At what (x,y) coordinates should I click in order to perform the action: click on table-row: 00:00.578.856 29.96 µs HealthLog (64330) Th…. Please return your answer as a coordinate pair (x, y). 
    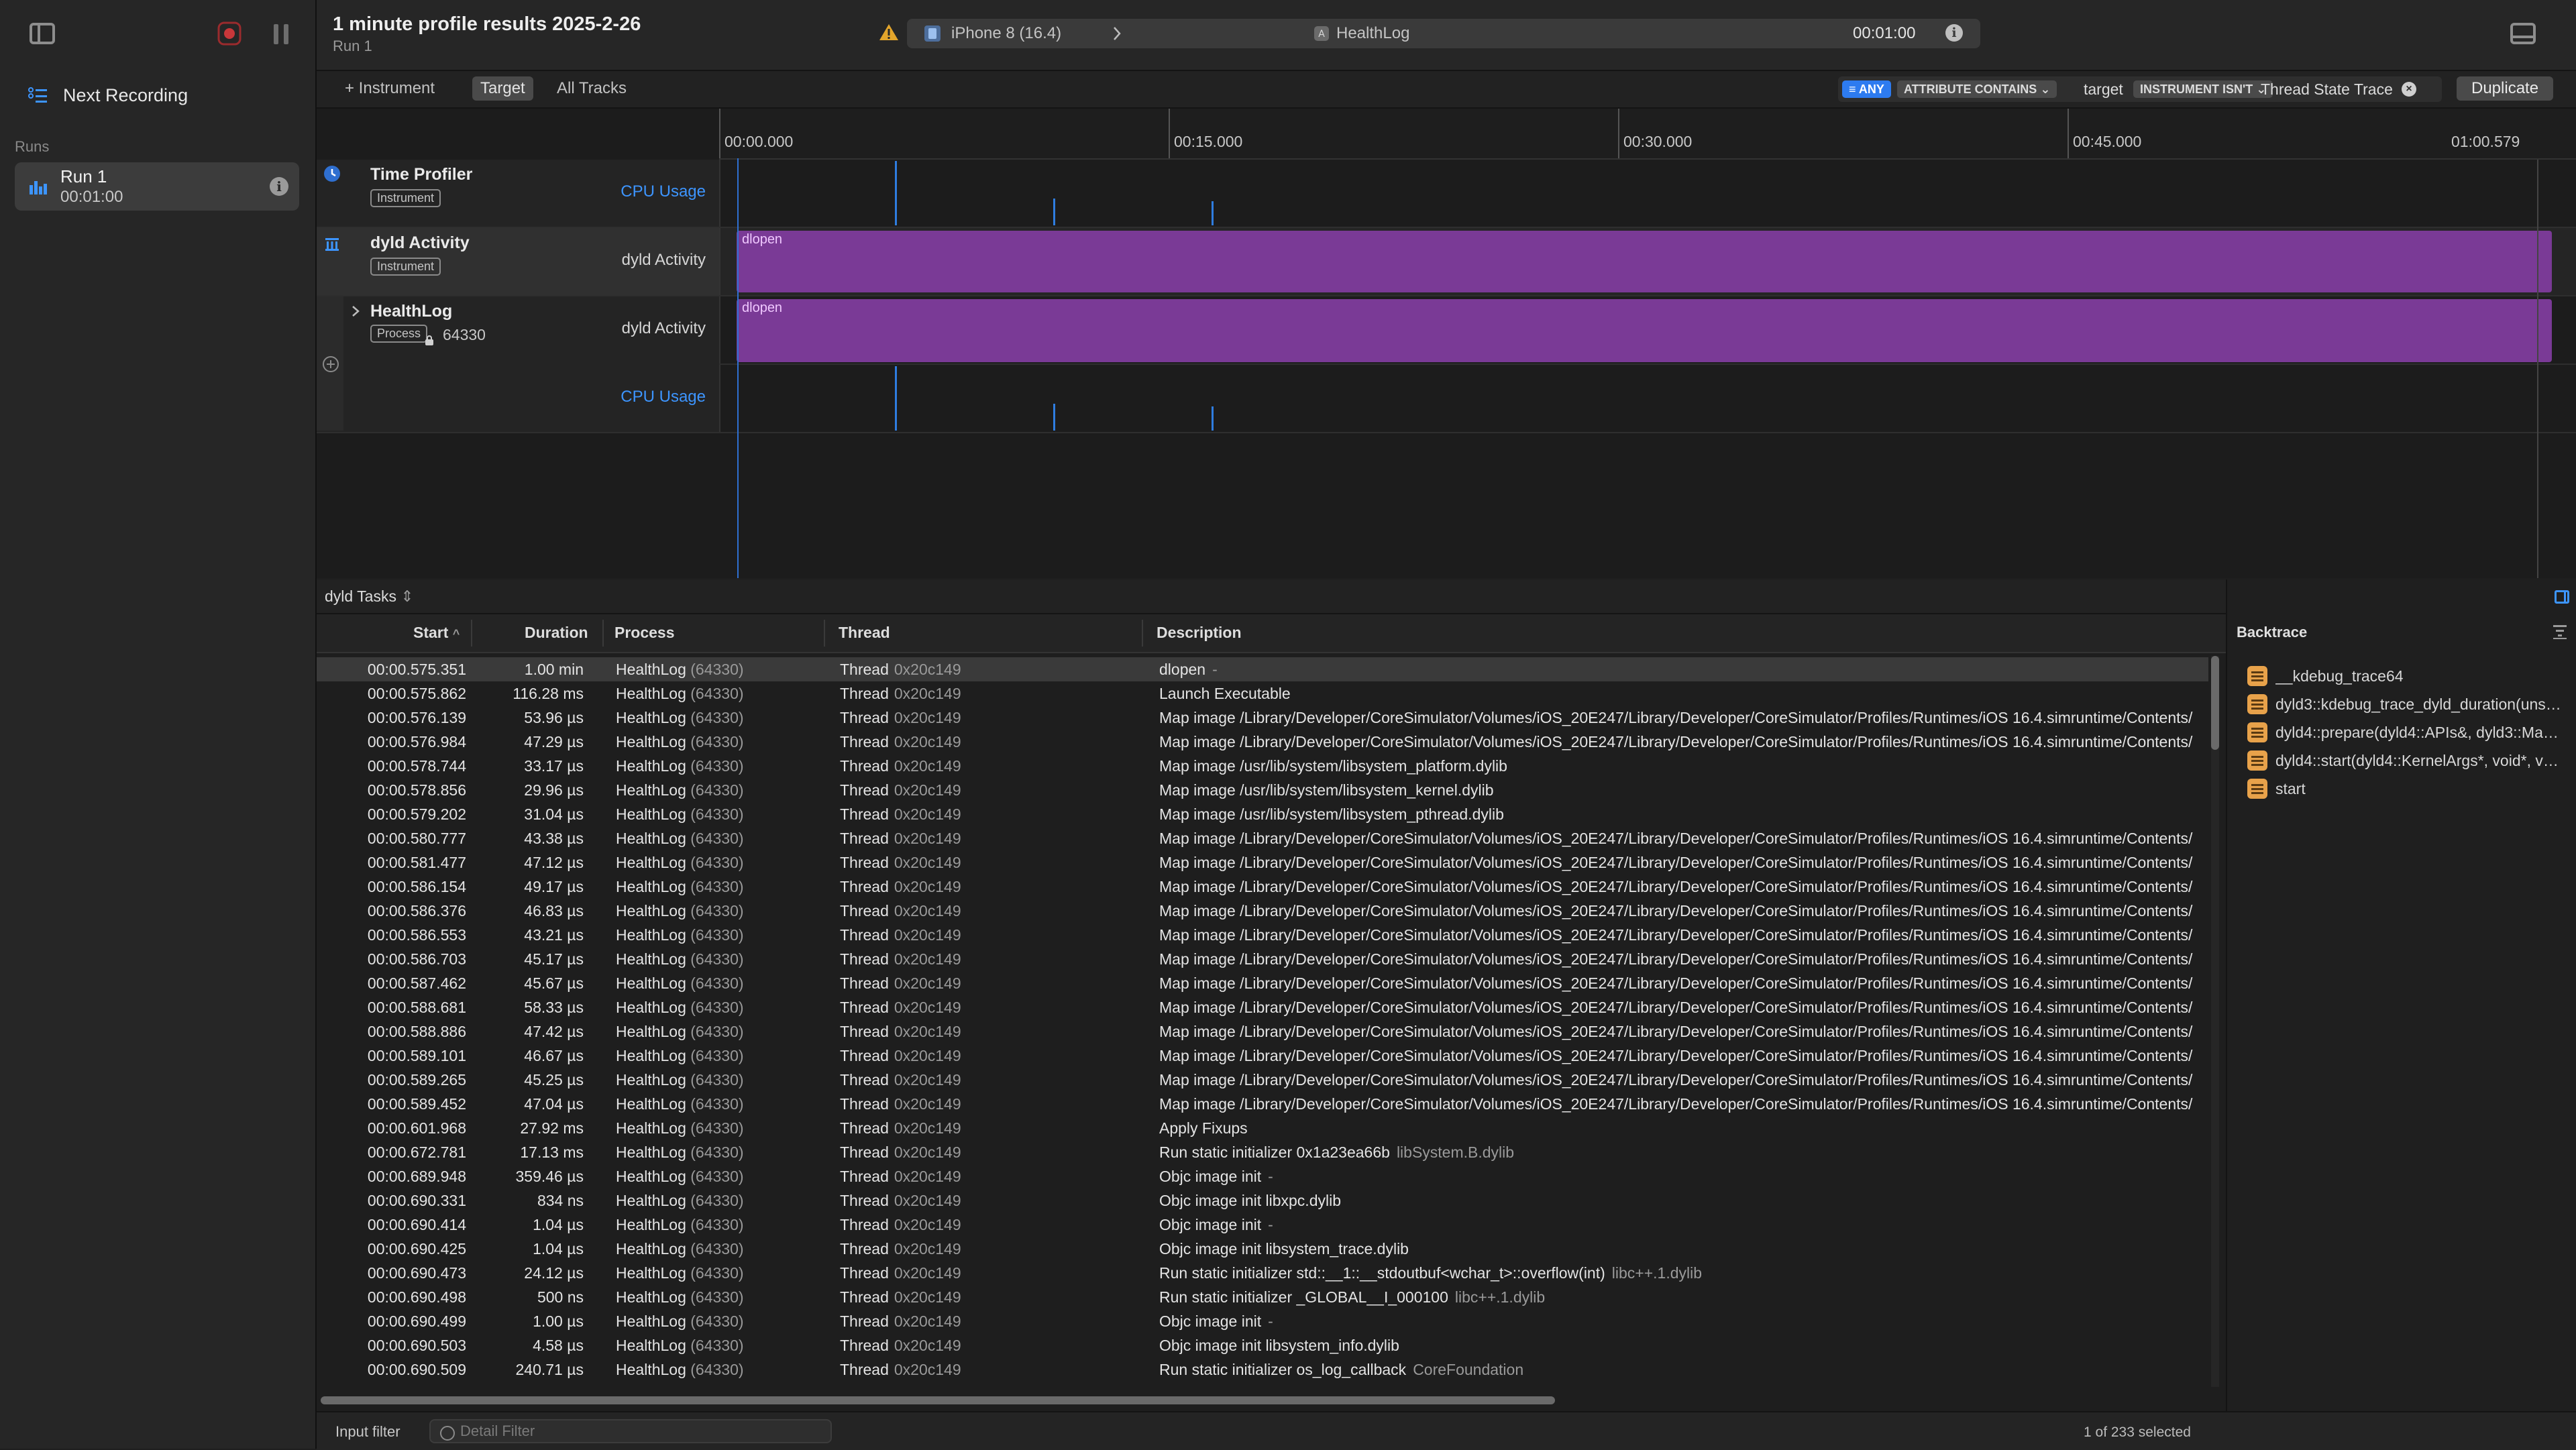
    Looking at the image, I should click on (1262, 790).